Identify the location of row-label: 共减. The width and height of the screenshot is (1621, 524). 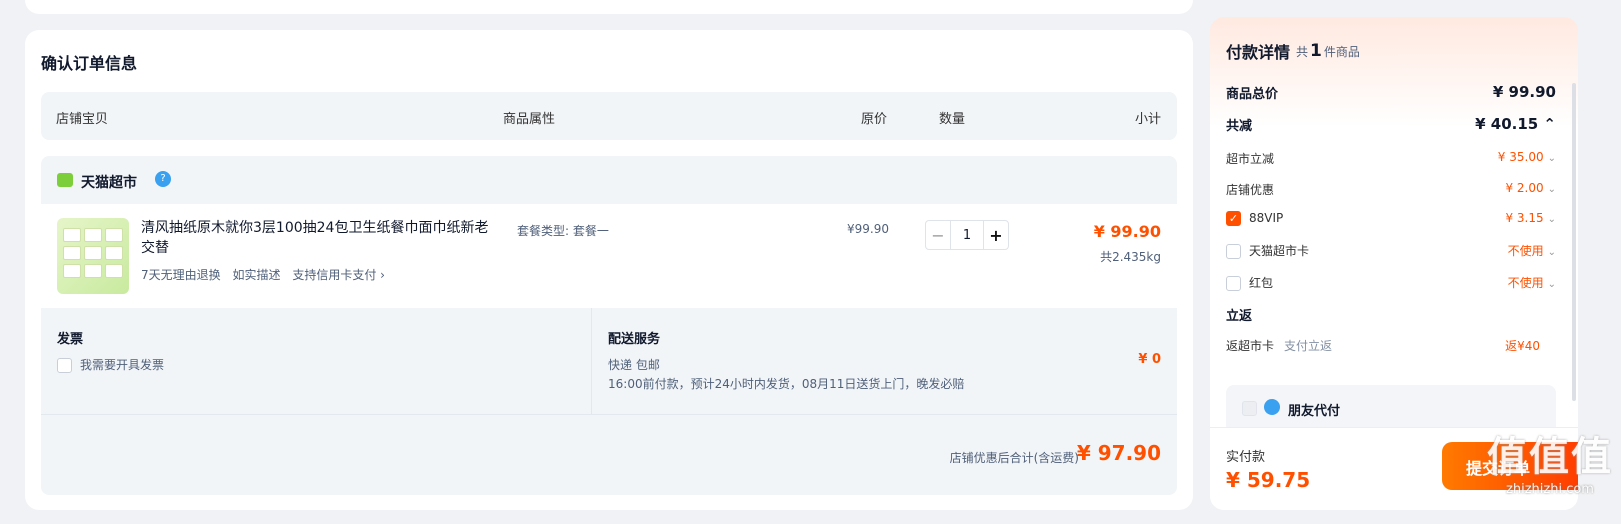
(1239, 126).